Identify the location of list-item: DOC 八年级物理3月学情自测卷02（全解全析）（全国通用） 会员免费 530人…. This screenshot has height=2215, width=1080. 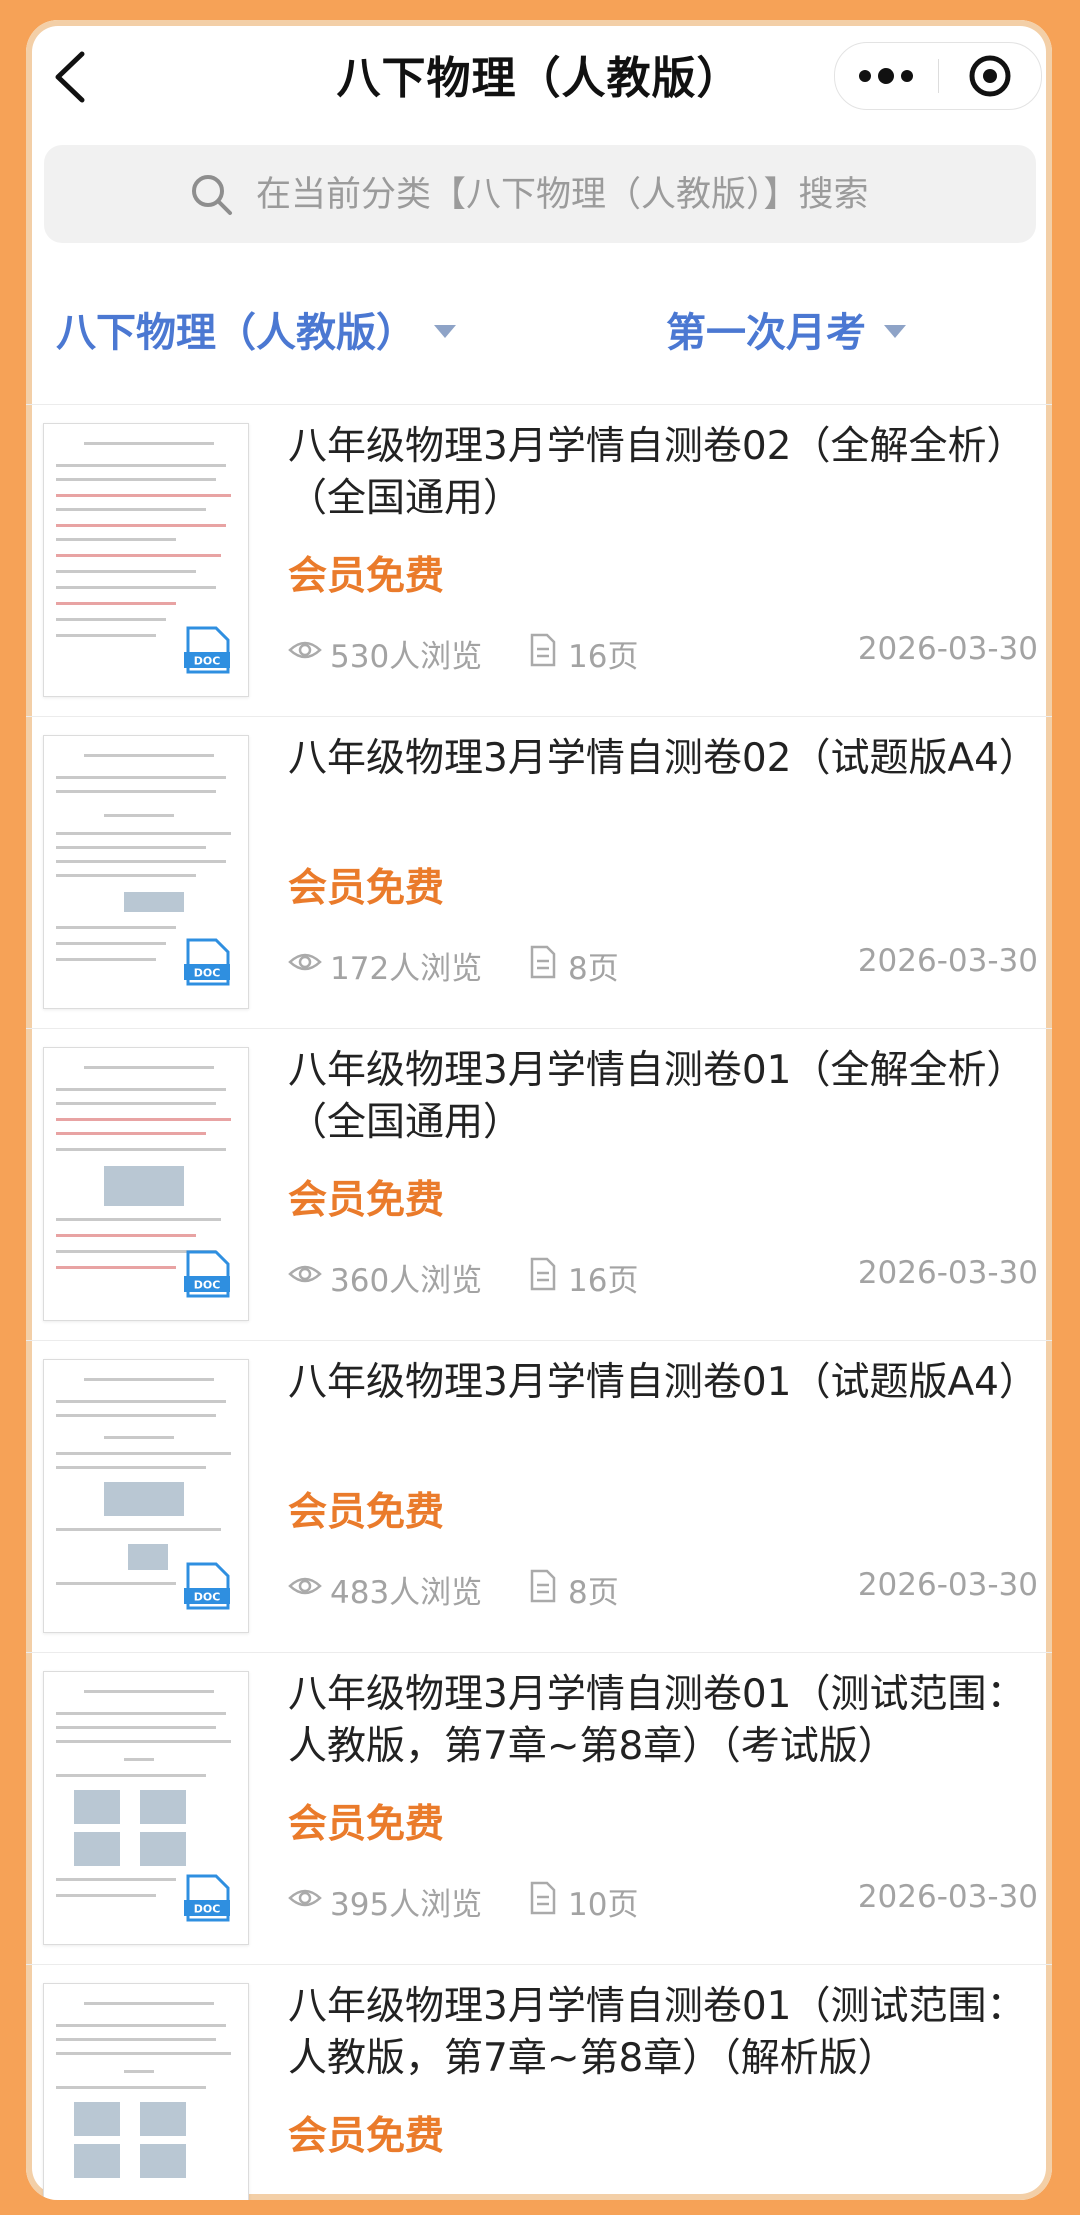
(539, 561).